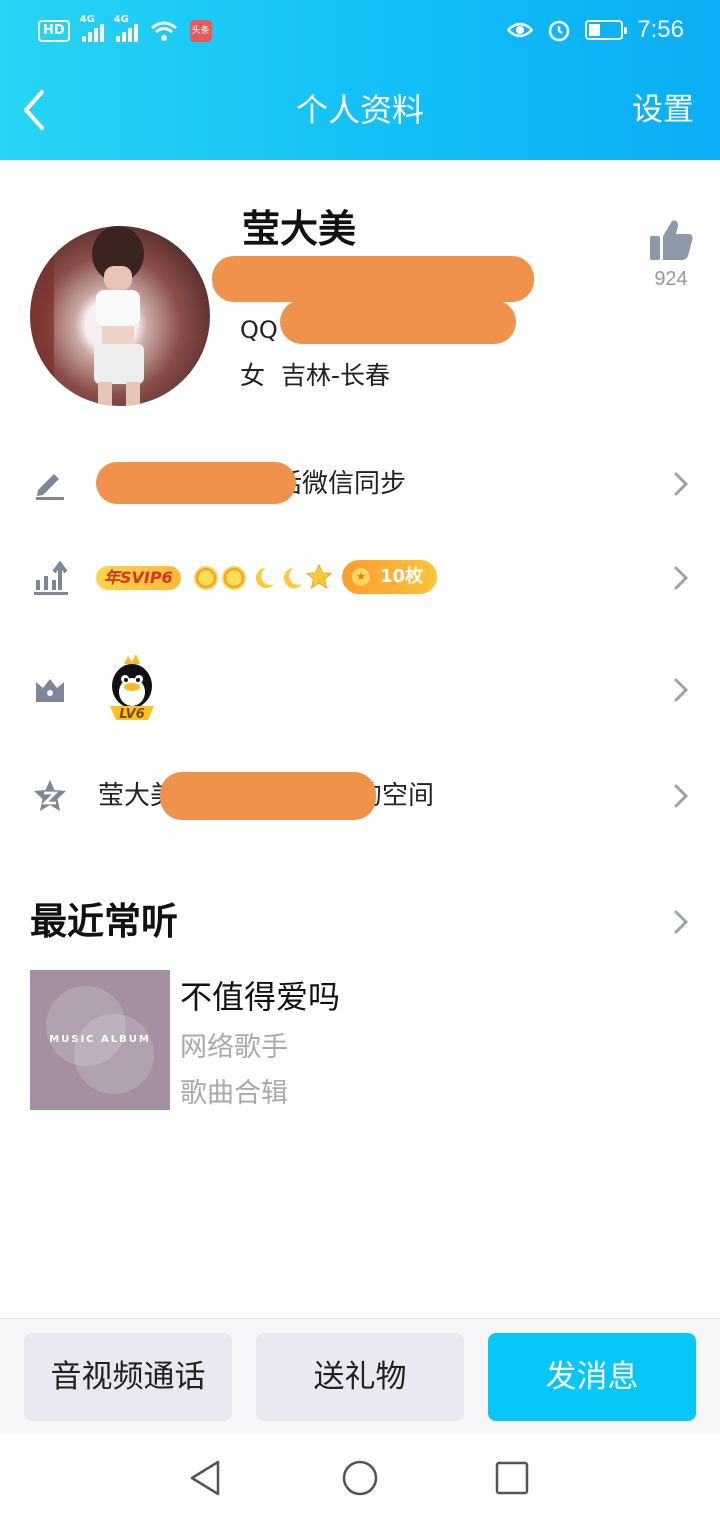 The height and width of the screenshot is (1520, 720). What do you see at coordinates (559, 31) in the screenshot?
I see `alarm-icon` at bounding box center [559, 31].